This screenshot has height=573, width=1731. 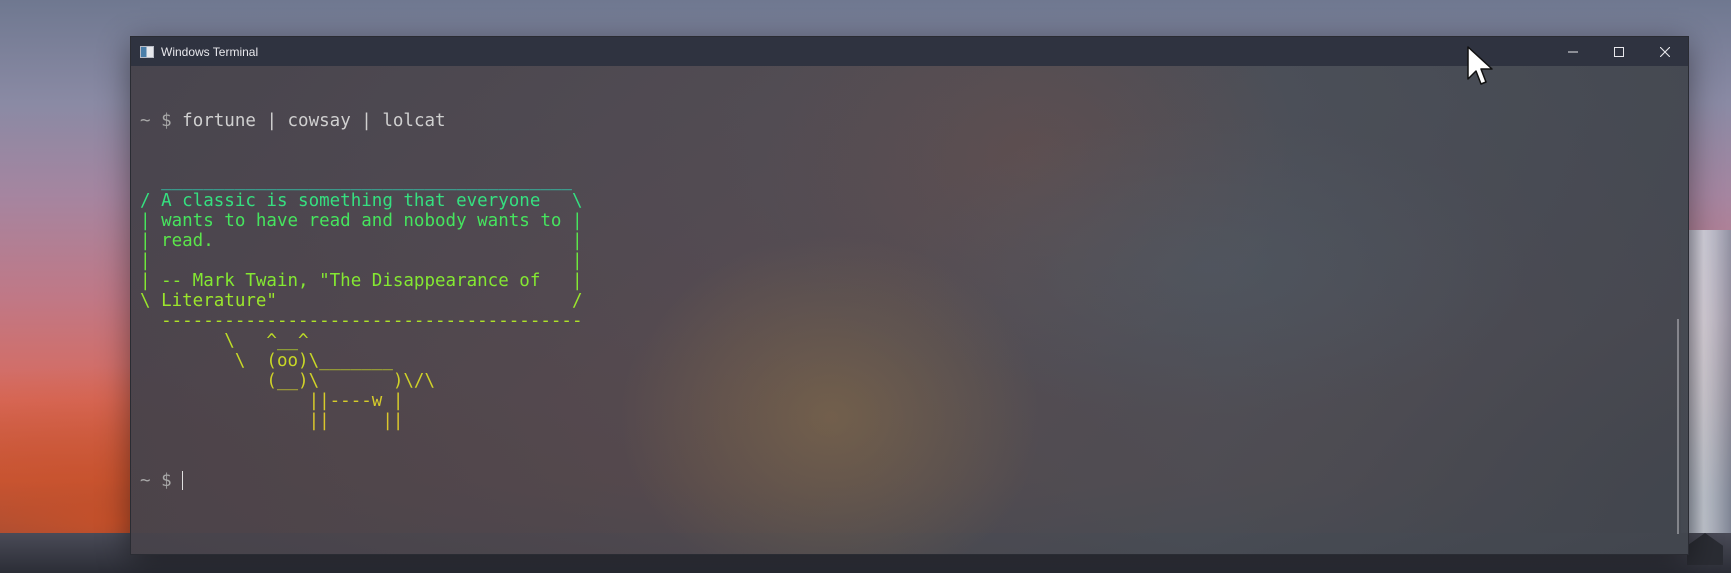 I want to click on output-line: \ ^__^, so click(x=224, y=341).